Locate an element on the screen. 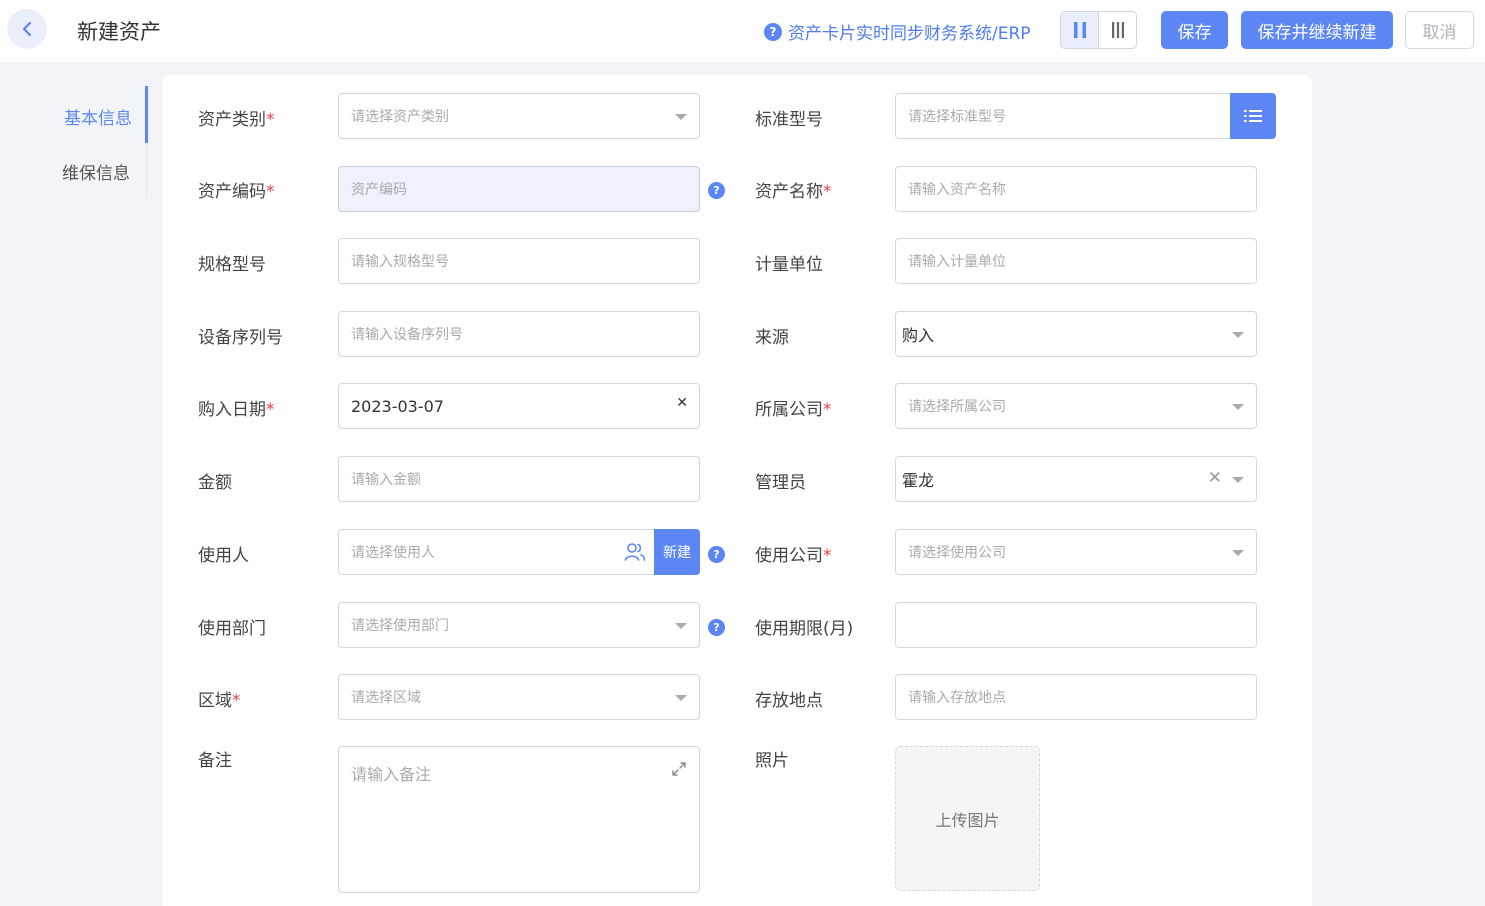  location-label: 存放地点 is located at coordinates (789, 701).